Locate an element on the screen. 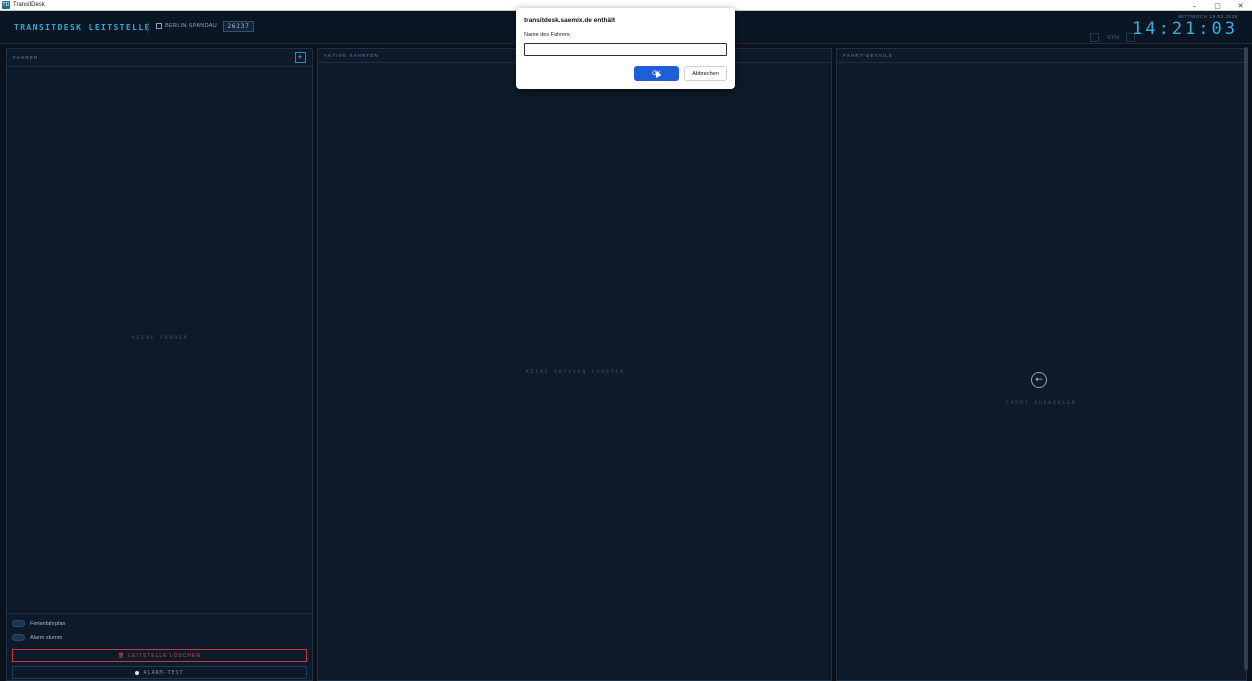  alarm-test-button: ALARM-TEST is located at coordinates (159, 672).